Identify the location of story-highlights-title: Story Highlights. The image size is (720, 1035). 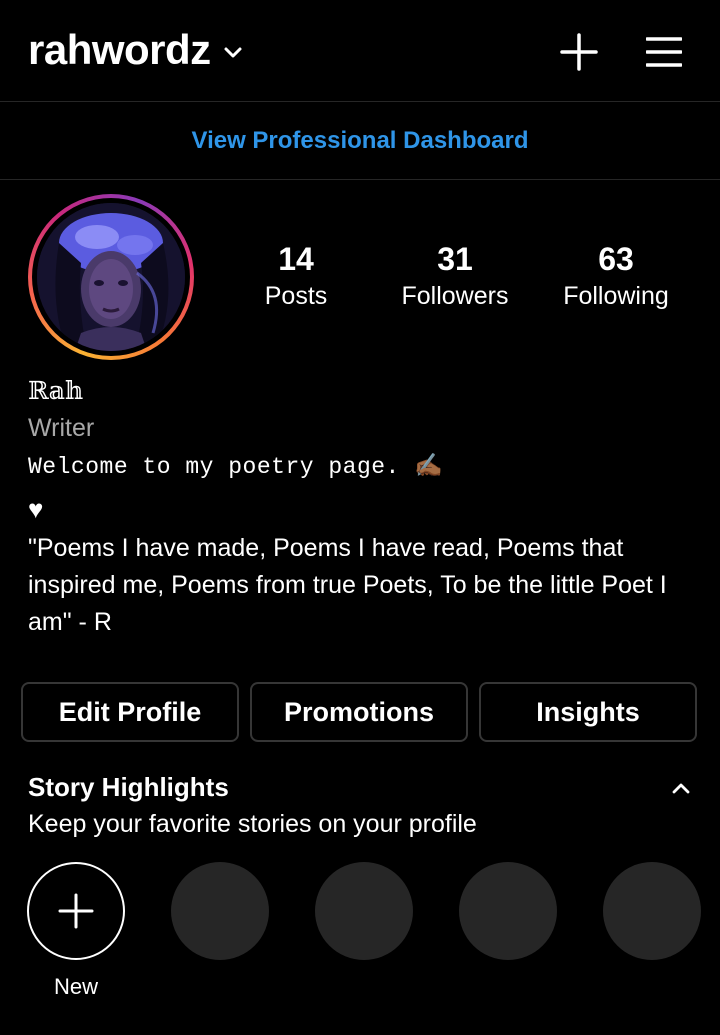
(128, 787).